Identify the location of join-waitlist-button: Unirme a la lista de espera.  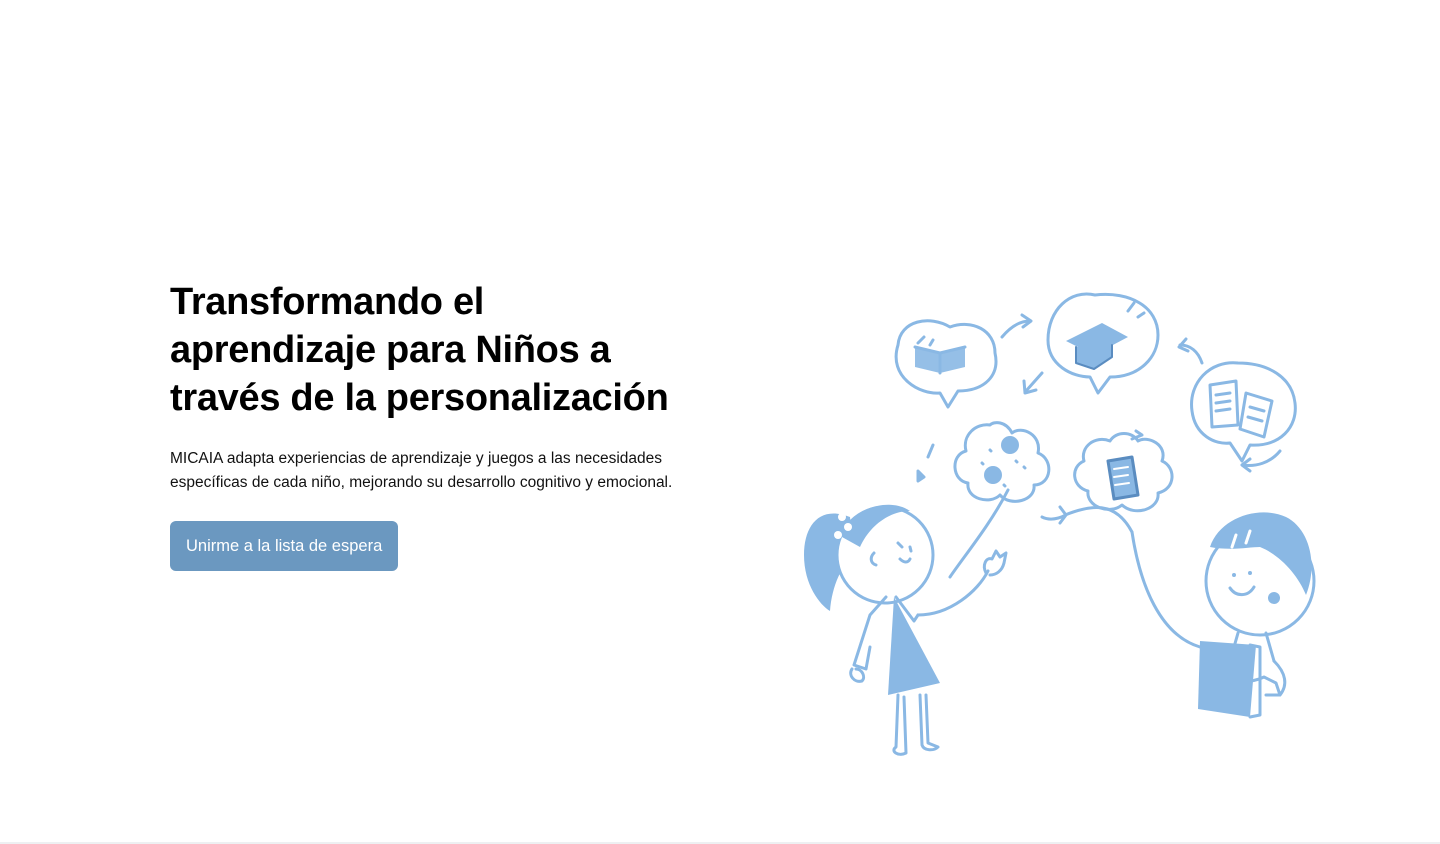
(284, 546).